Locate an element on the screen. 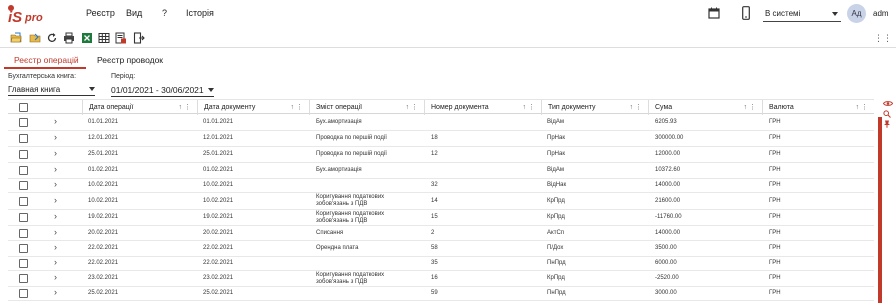  document-report-icon is located at coordinates (121, 38).